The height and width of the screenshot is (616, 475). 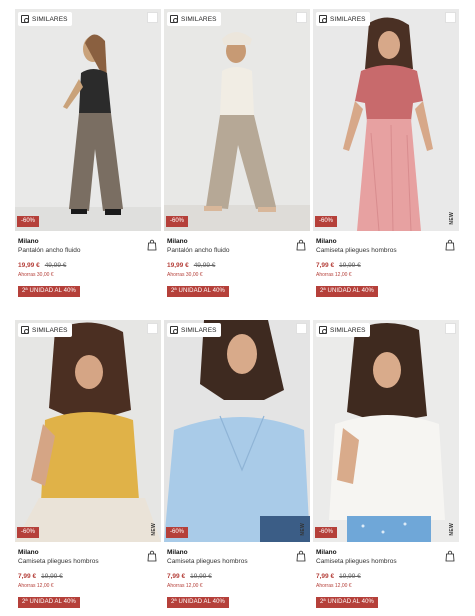 I want to click on model-photo-white-top, so click(x=386, y=431).